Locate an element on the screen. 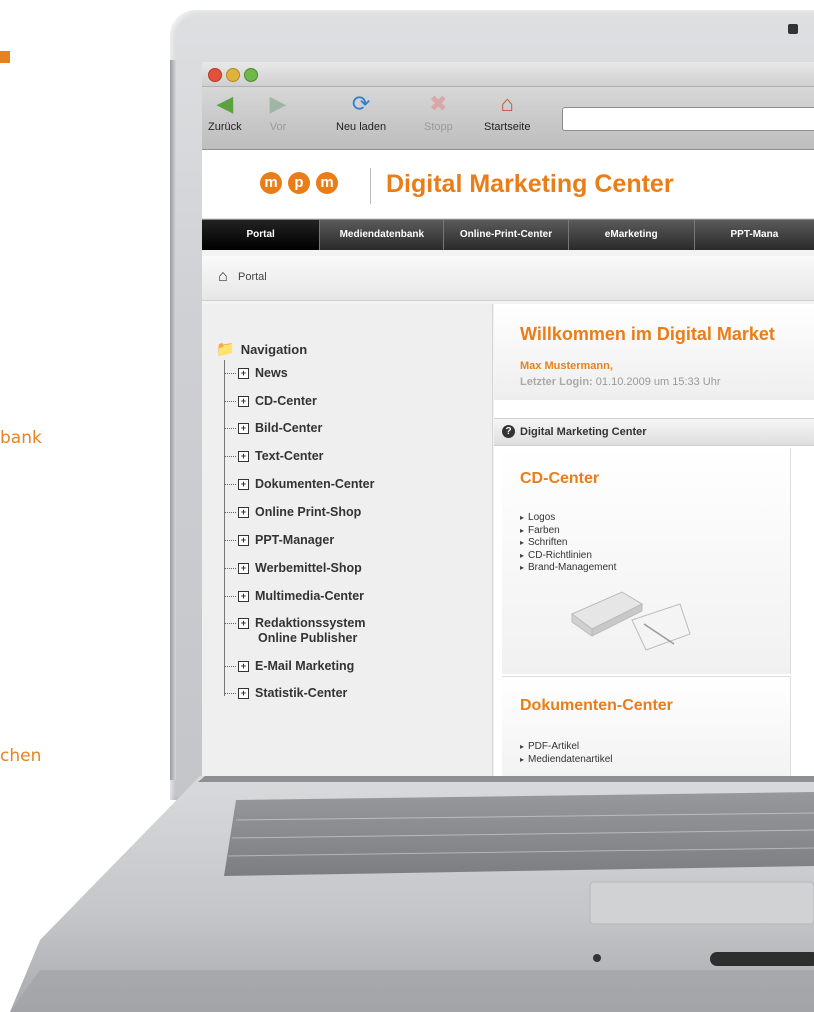 The height and width of the screenshot is (1012, 814). sidebar-item-label: Bild-Center is located at coordinates (289, 428).